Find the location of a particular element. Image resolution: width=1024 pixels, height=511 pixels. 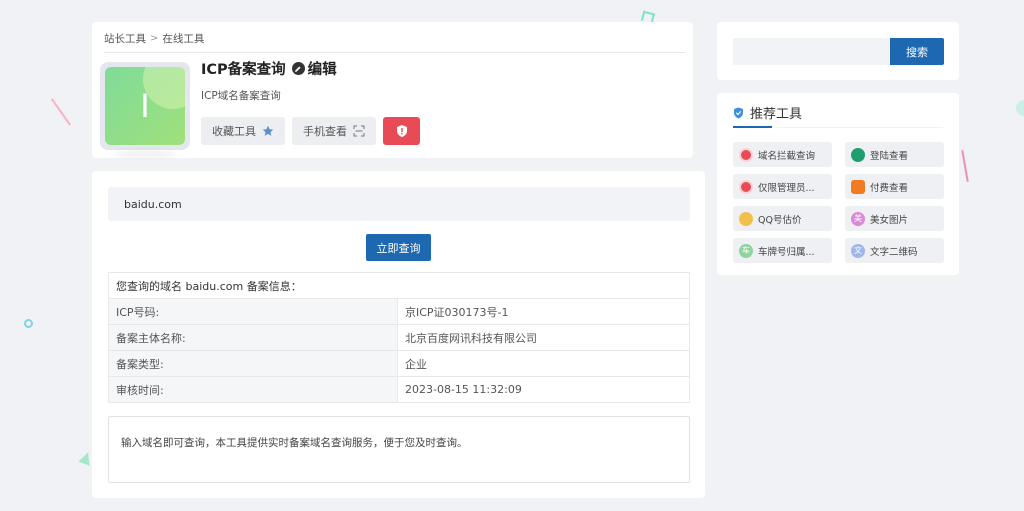

text-icon: 文 is located at coordinates (858, 250).